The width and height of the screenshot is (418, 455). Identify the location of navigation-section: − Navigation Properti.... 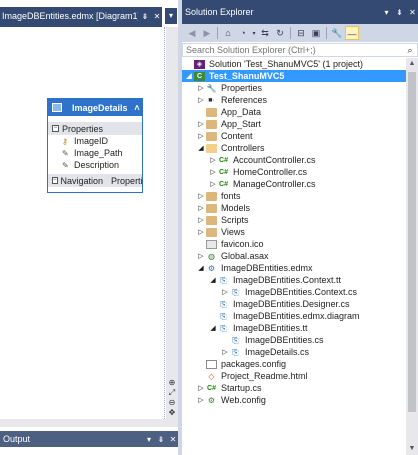
(95, 180).